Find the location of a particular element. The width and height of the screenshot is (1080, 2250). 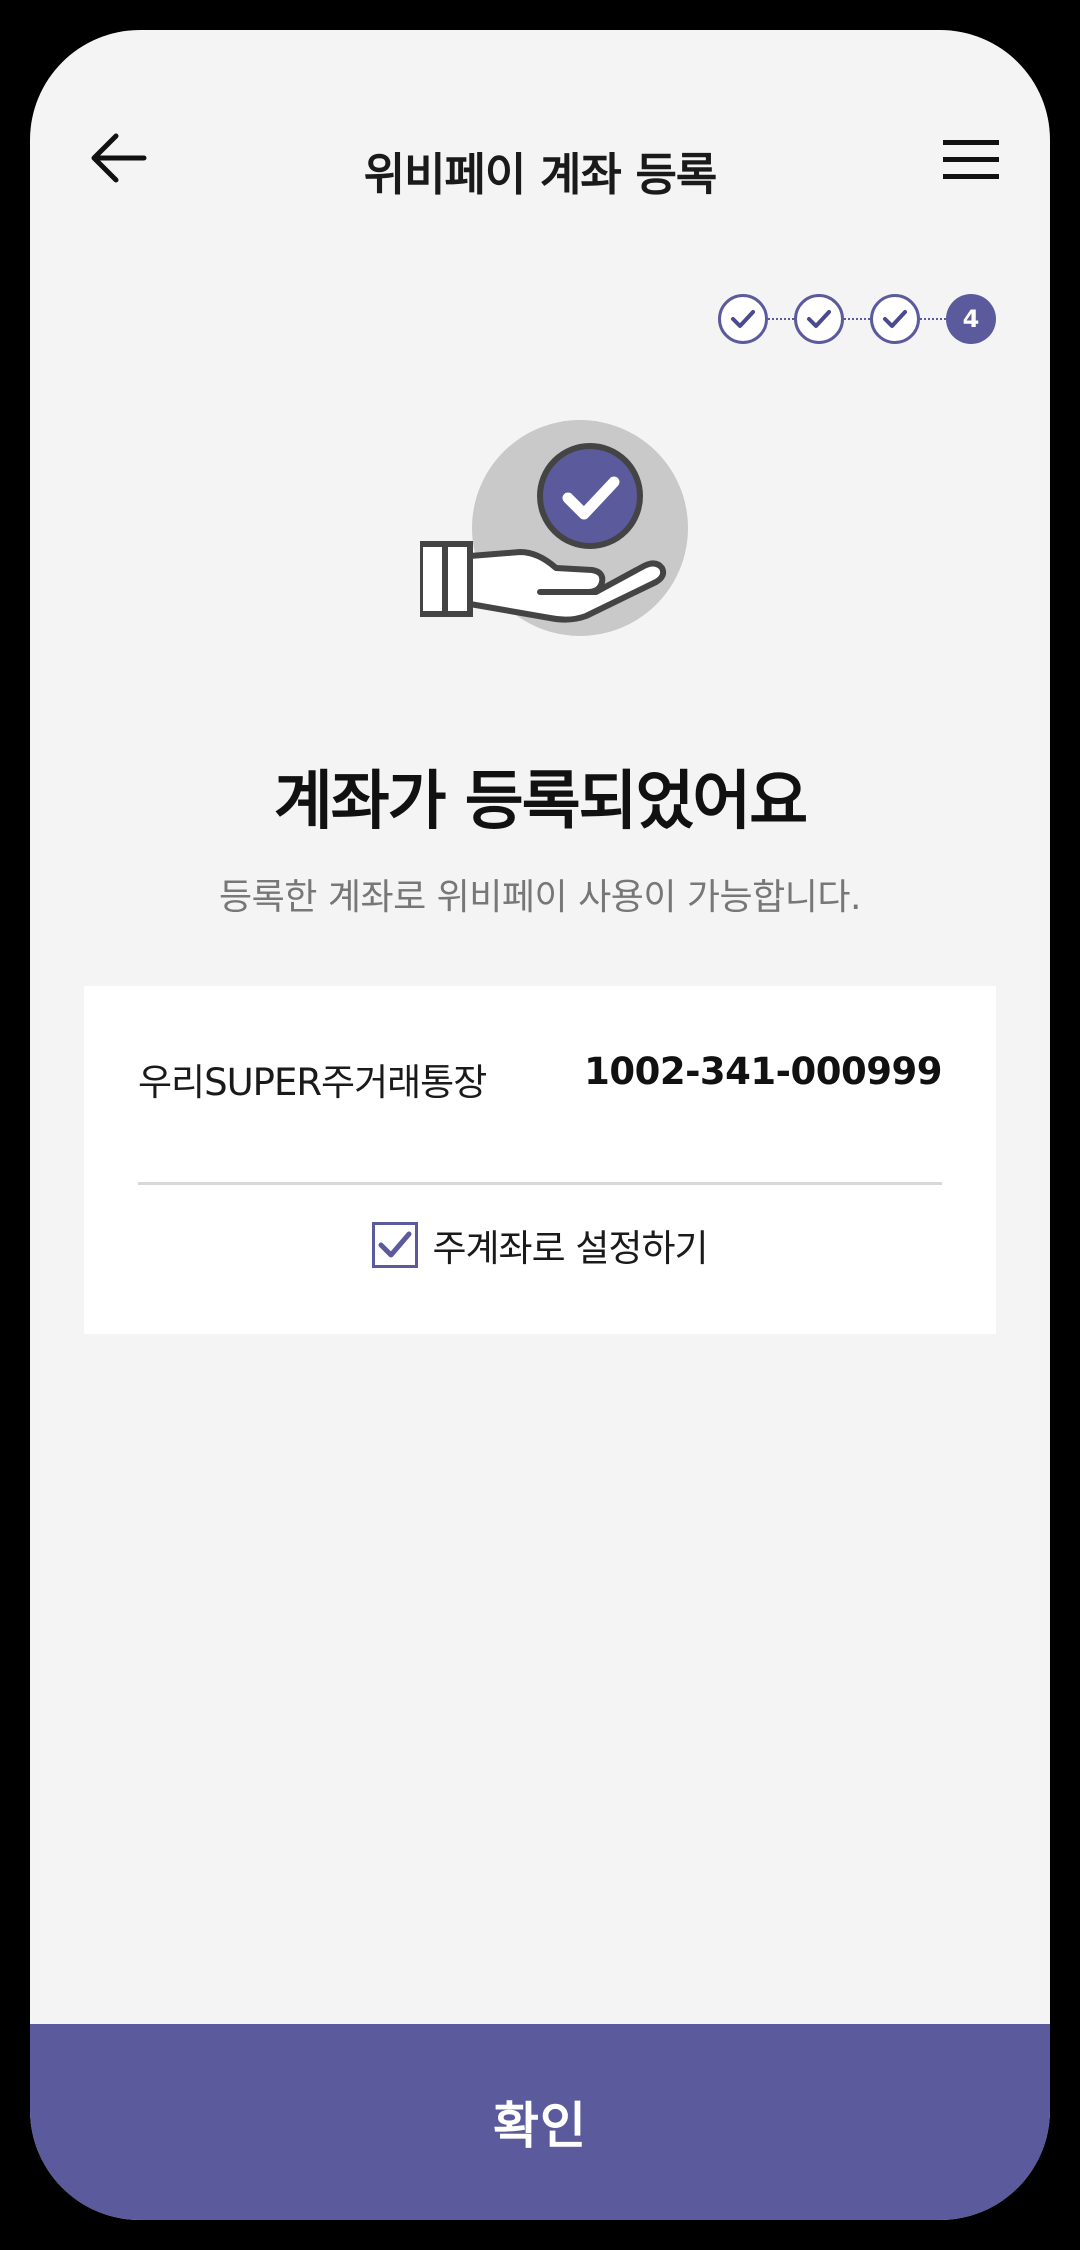

step-indicator: 4 is located at coordinates (857, 319).